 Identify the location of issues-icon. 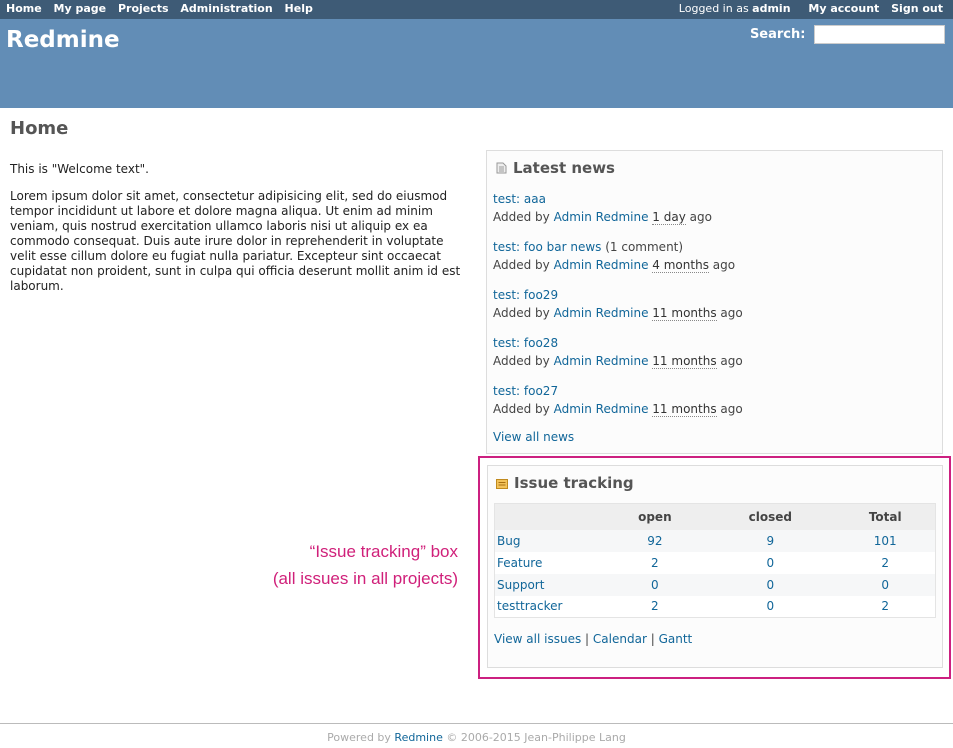
(502, 484).